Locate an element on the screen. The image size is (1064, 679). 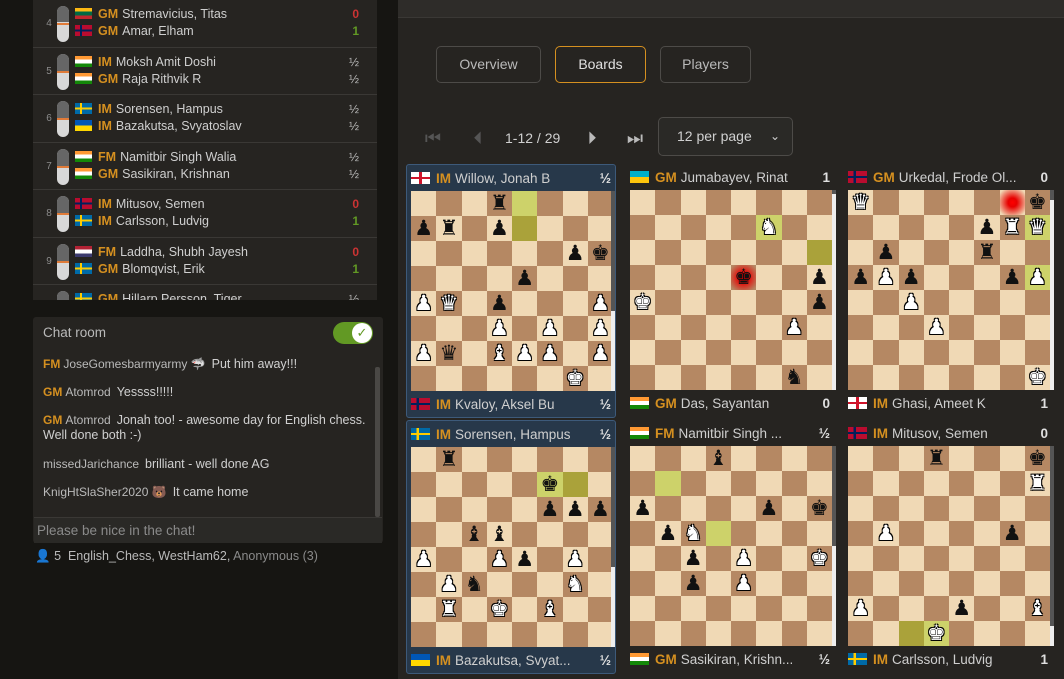
board-player-bottom: GM Sasikiran, Krishn... ½ is located at coordinates (731, 660).